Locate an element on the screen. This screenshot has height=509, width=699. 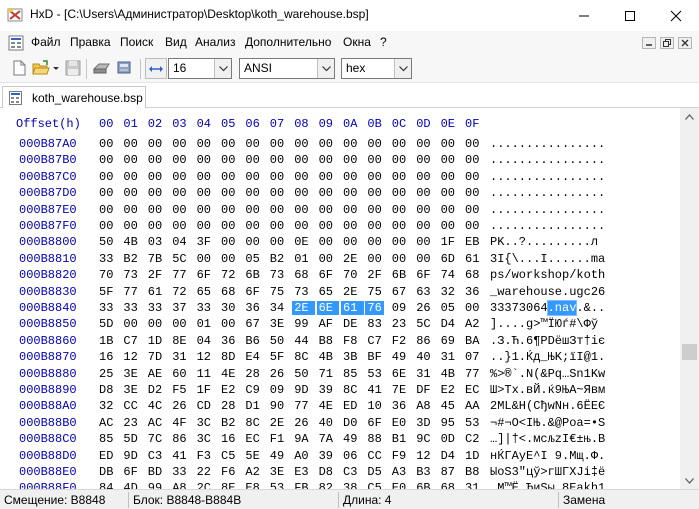
hex-byte: D4 is located at coordinates (448, 456).